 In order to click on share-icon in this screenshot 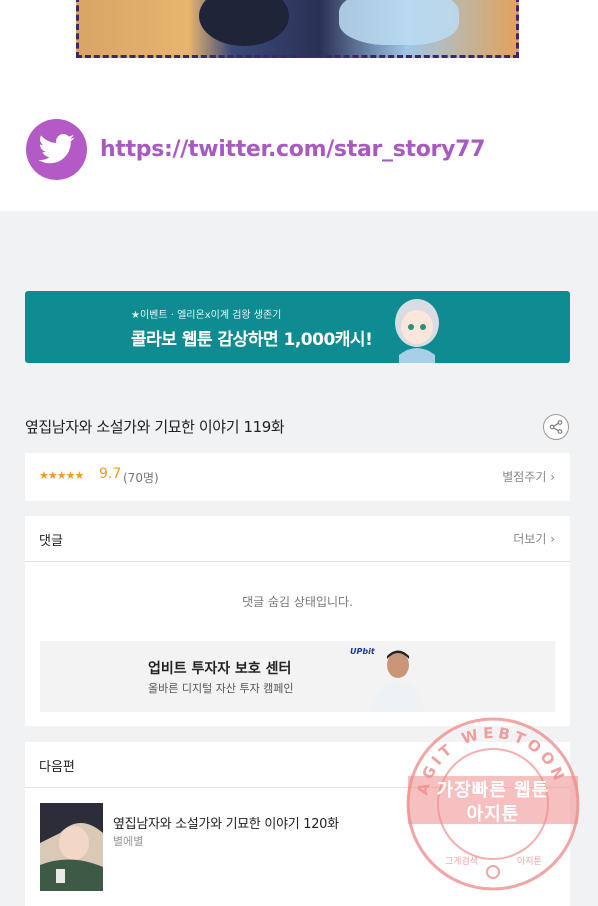, I will do `click(556, 427)`.